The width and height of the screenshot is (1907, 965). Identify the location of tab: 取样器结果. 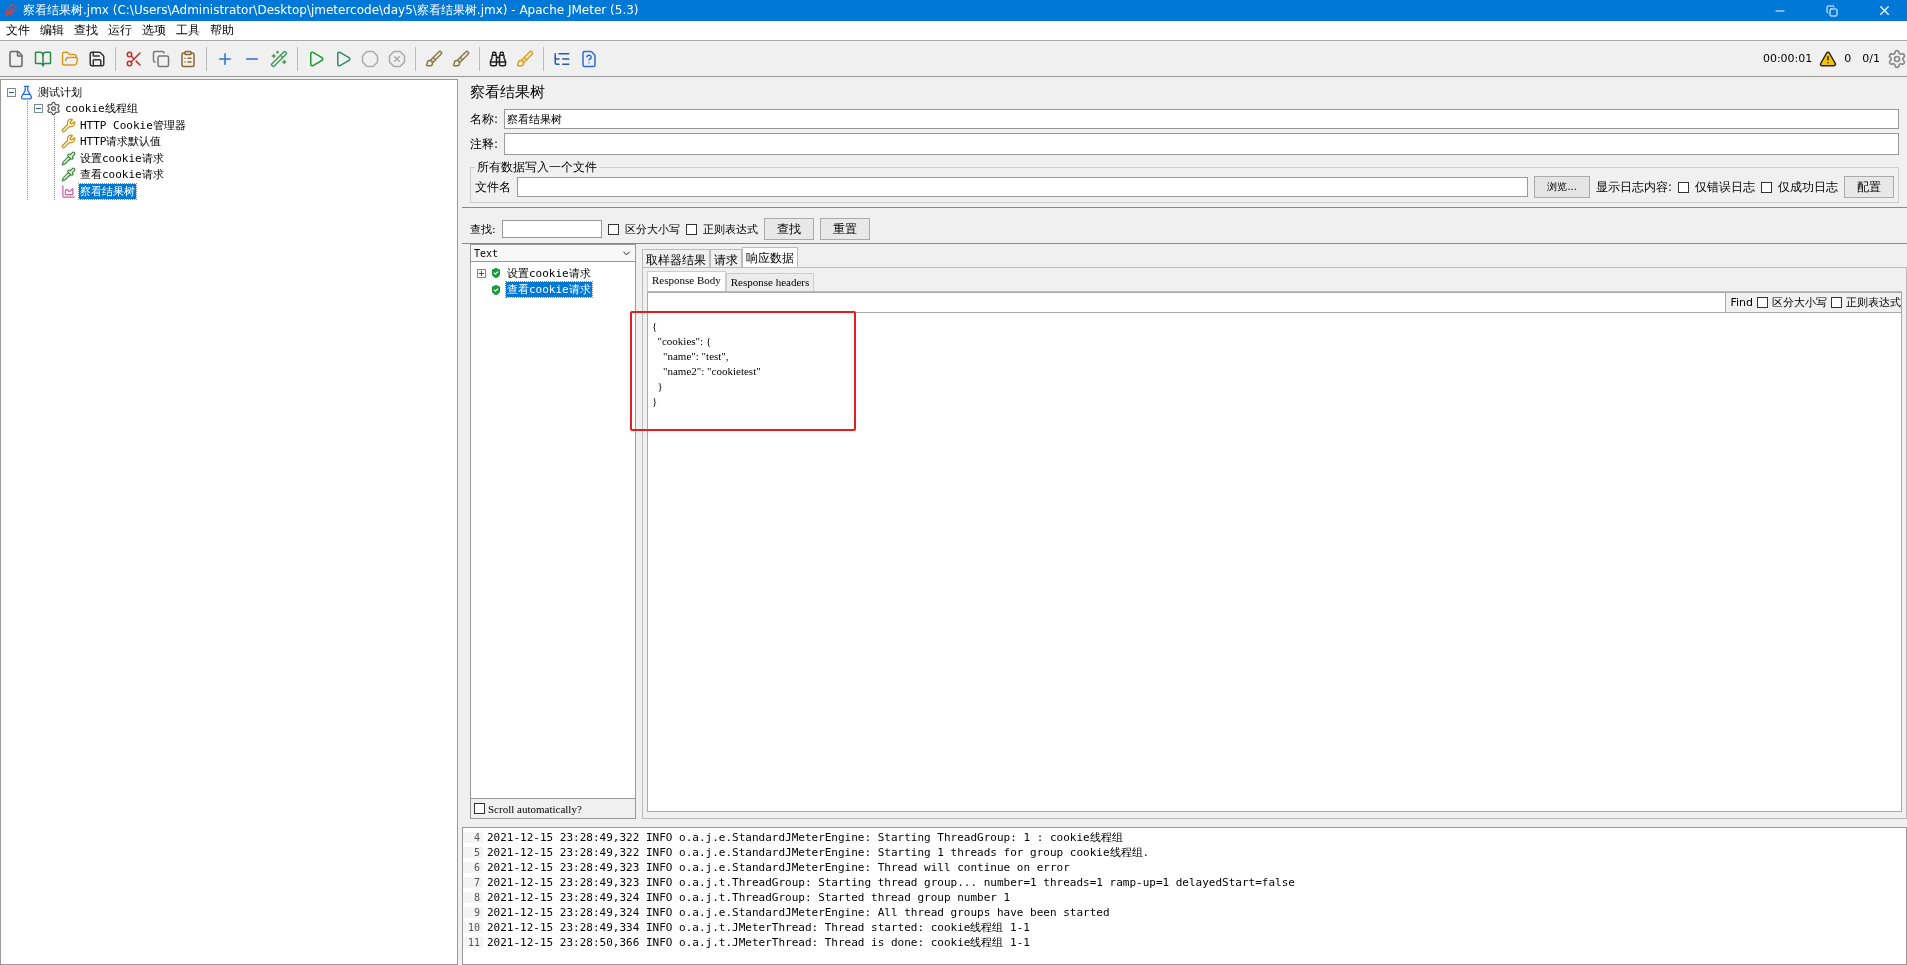
(676, 258).